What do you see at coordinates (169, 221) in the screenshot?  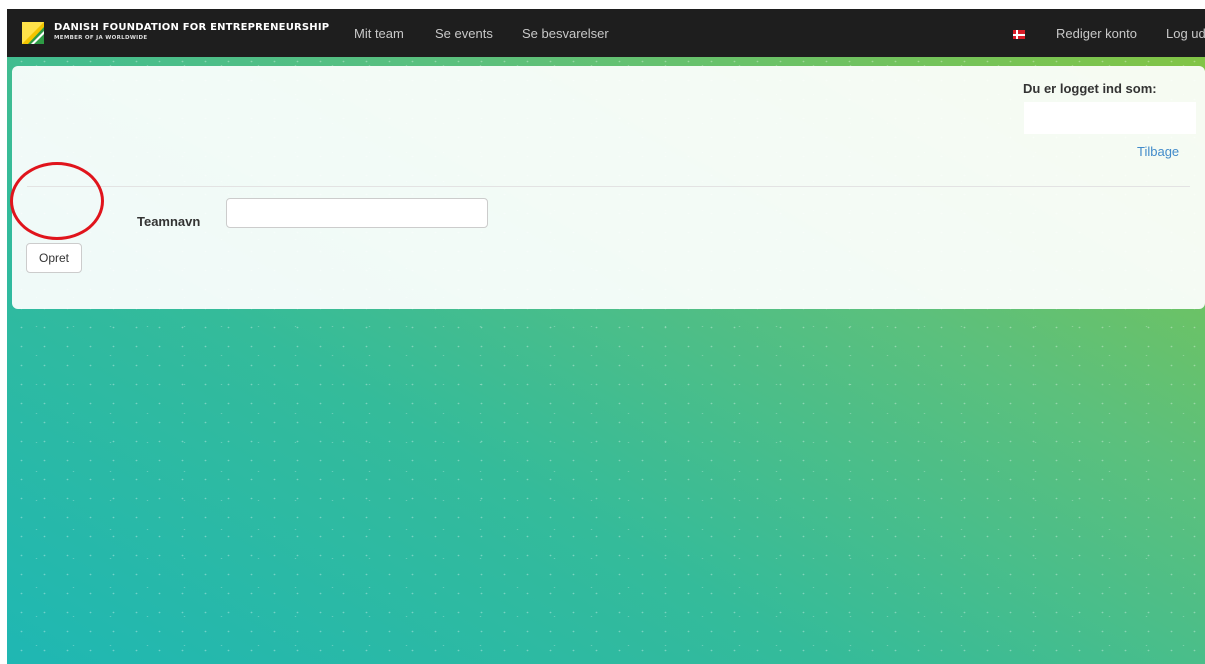 I see `team-name-label: Teamnavn` at bounding box center [169, 221].